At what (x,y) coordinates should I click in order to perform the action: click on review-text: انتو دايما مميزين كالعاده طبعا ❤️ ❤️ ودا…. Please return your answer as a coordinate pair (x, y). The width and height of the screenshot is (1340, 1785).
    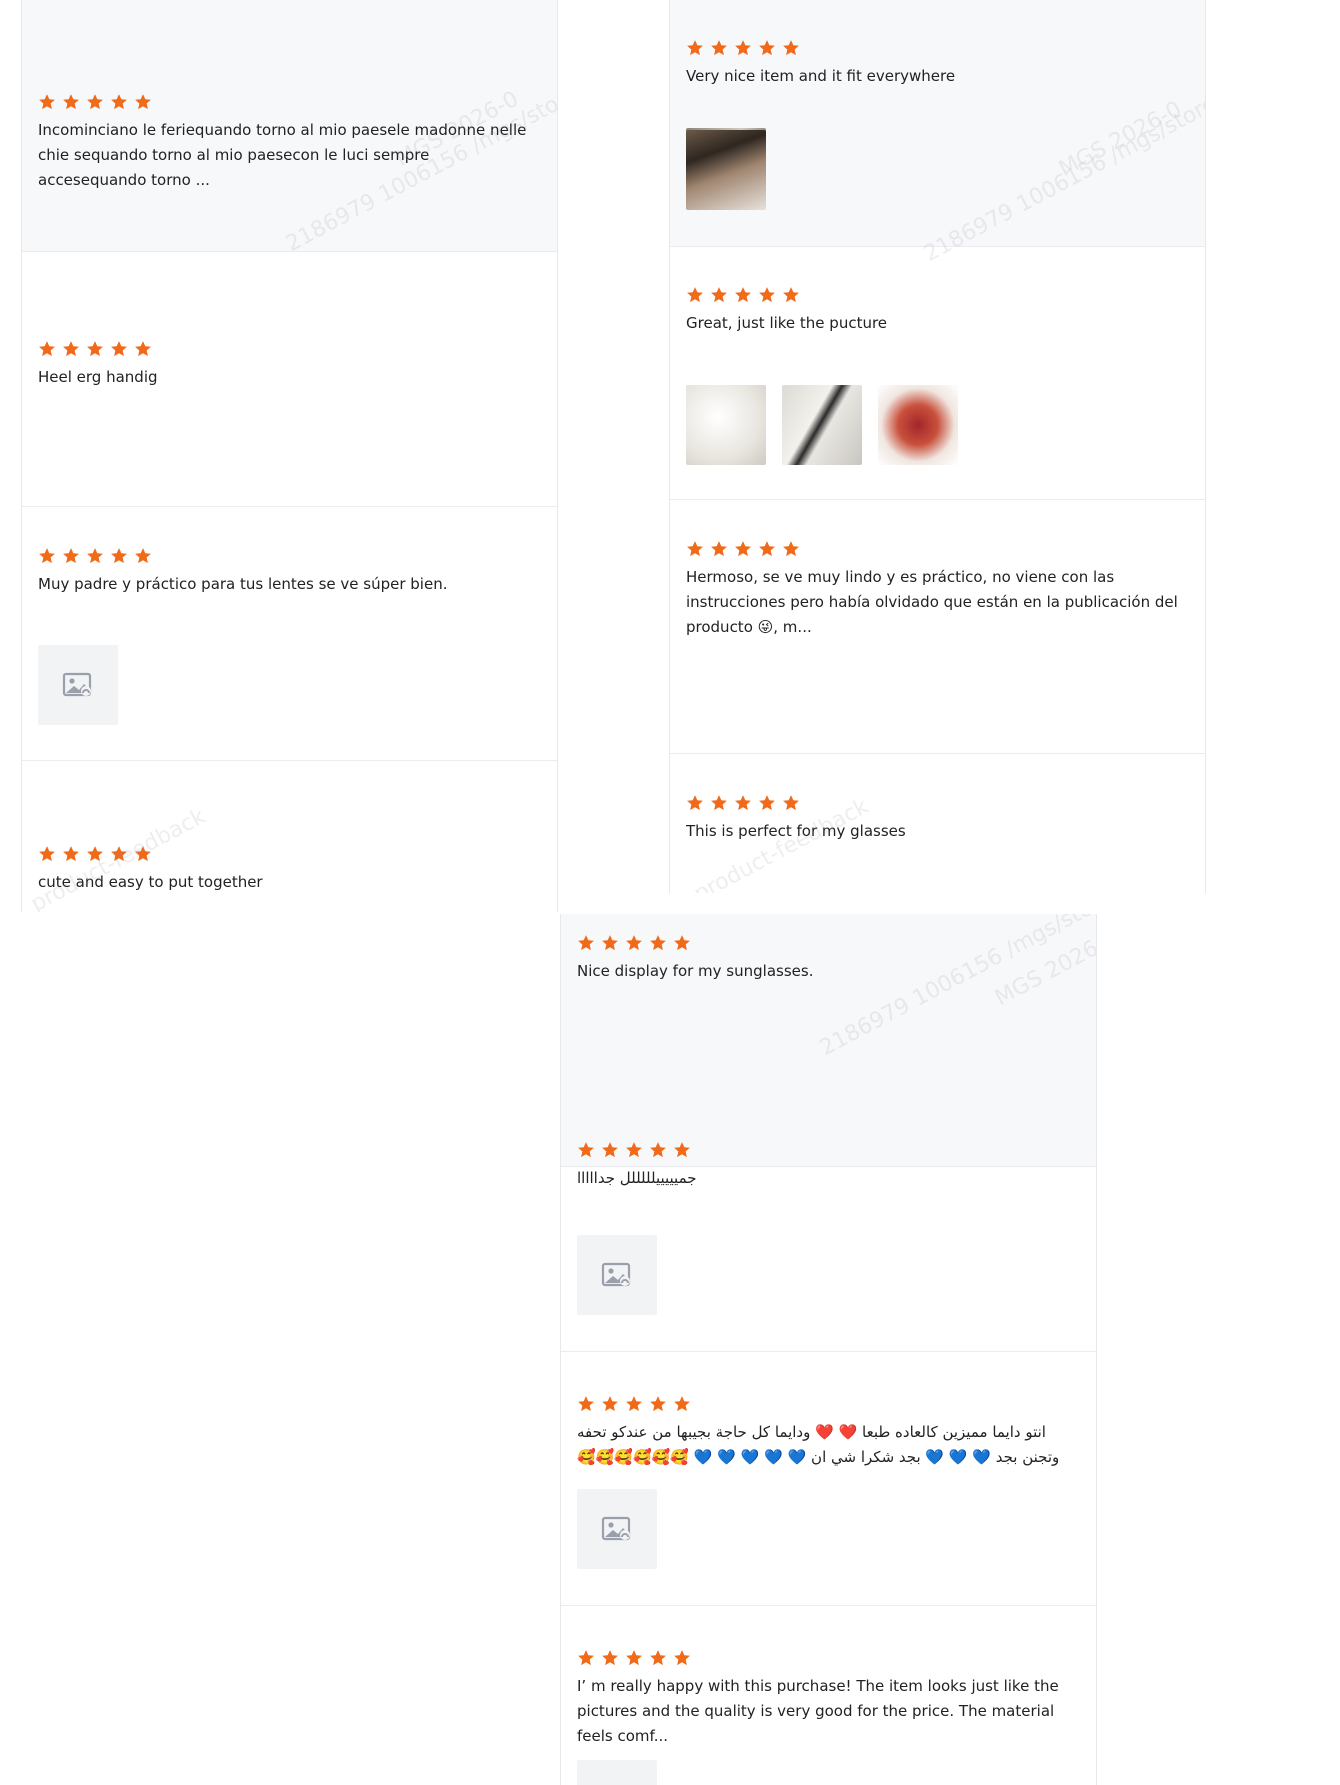
    Looking at the image, I should click on (818, 1444).